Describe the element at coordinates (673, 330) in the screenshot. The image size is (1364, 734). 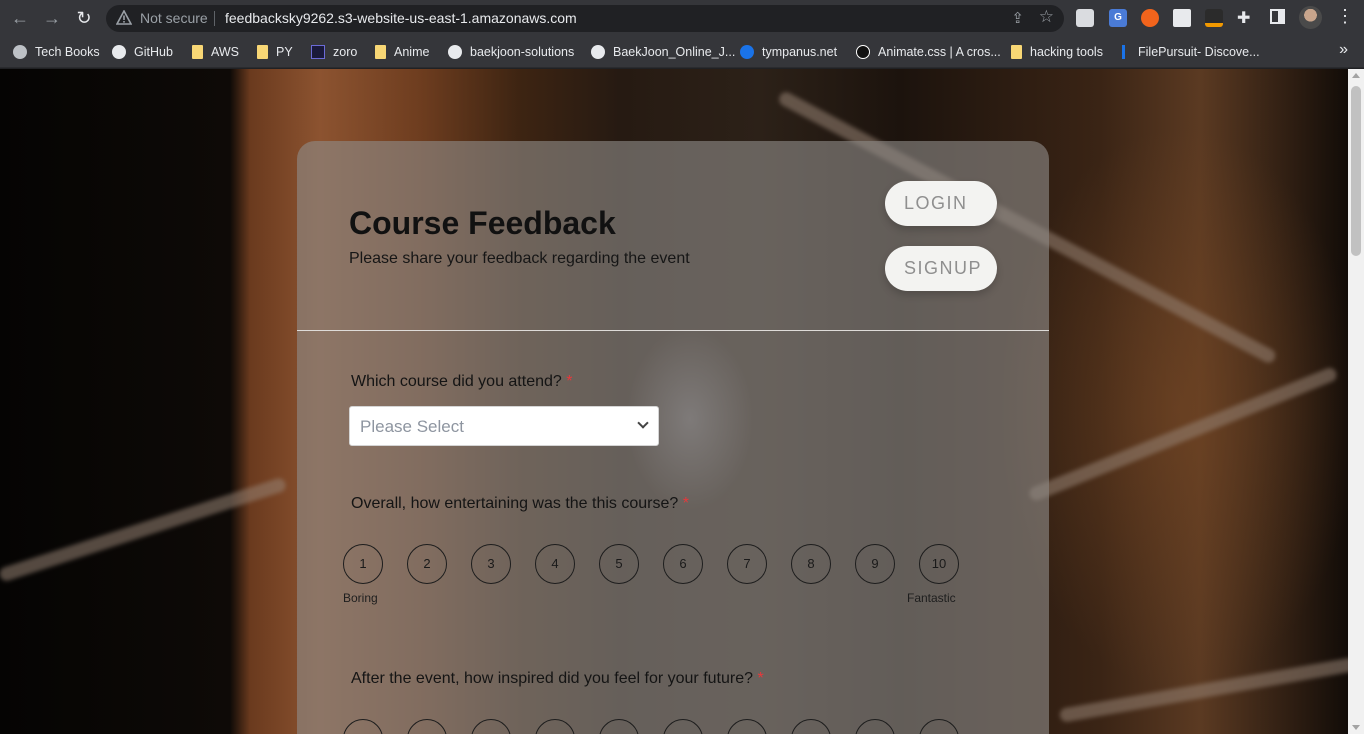
I see `header-divider` at that location.